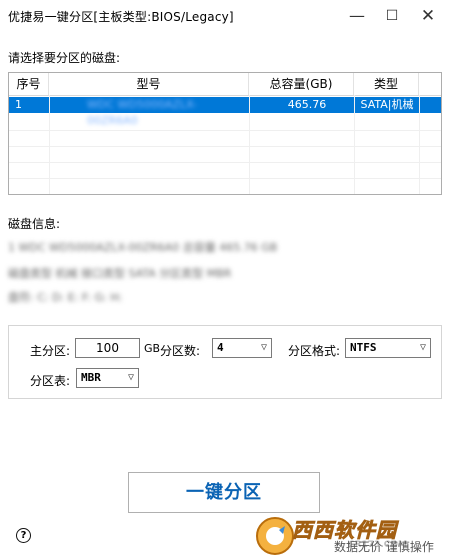  I want to click on title-bar: 优捷易一键分区[主板类型:BIOS/Legacy] — ☐ ✕, so click(225, 16).